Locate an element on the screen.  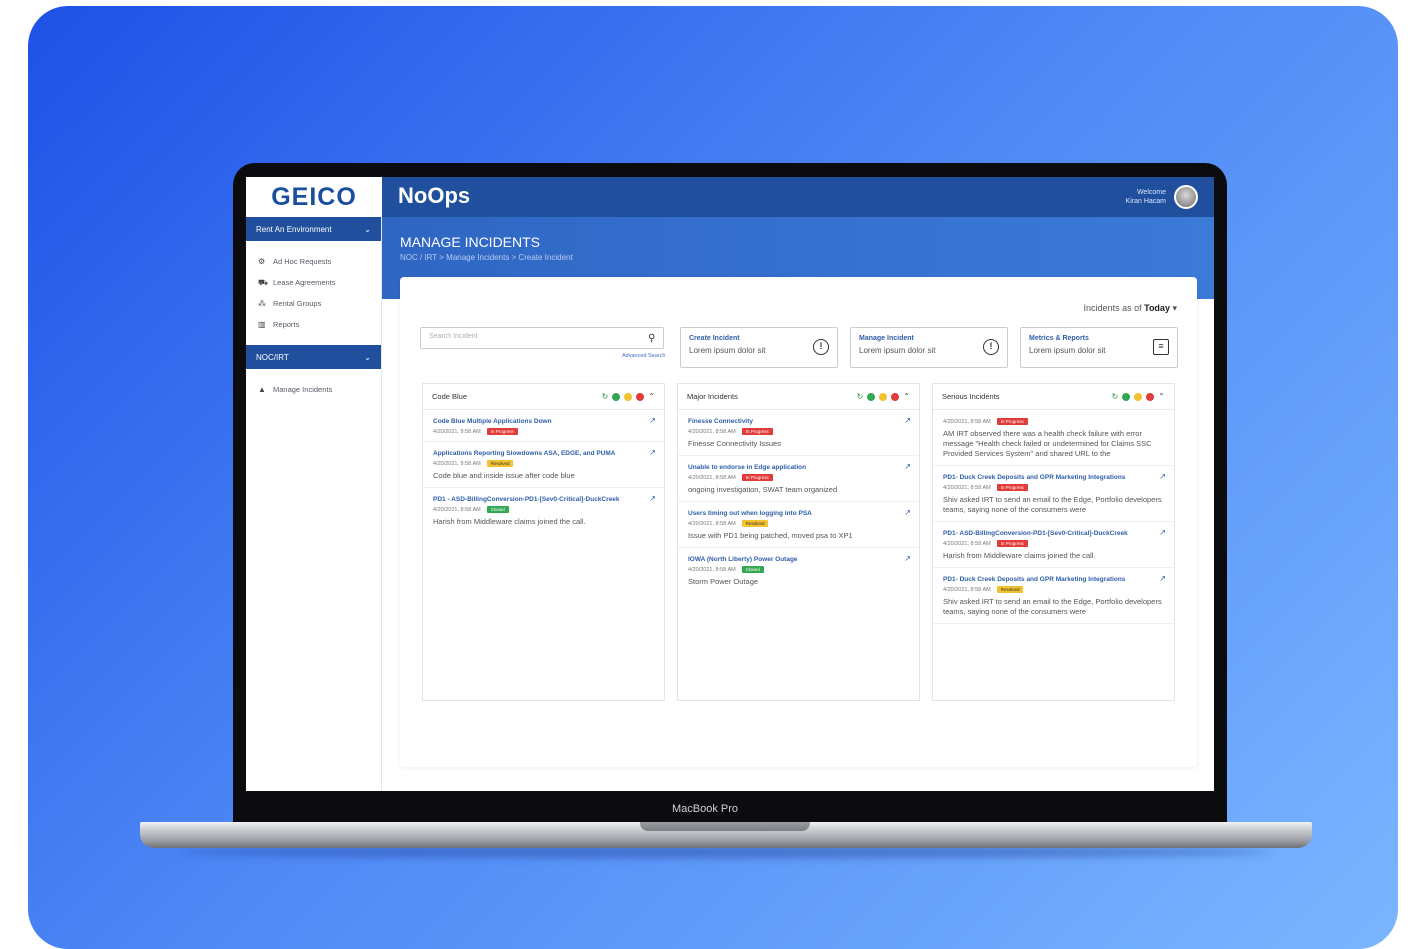
gear-icon: ⚙ is located at coordinates (262, 261).